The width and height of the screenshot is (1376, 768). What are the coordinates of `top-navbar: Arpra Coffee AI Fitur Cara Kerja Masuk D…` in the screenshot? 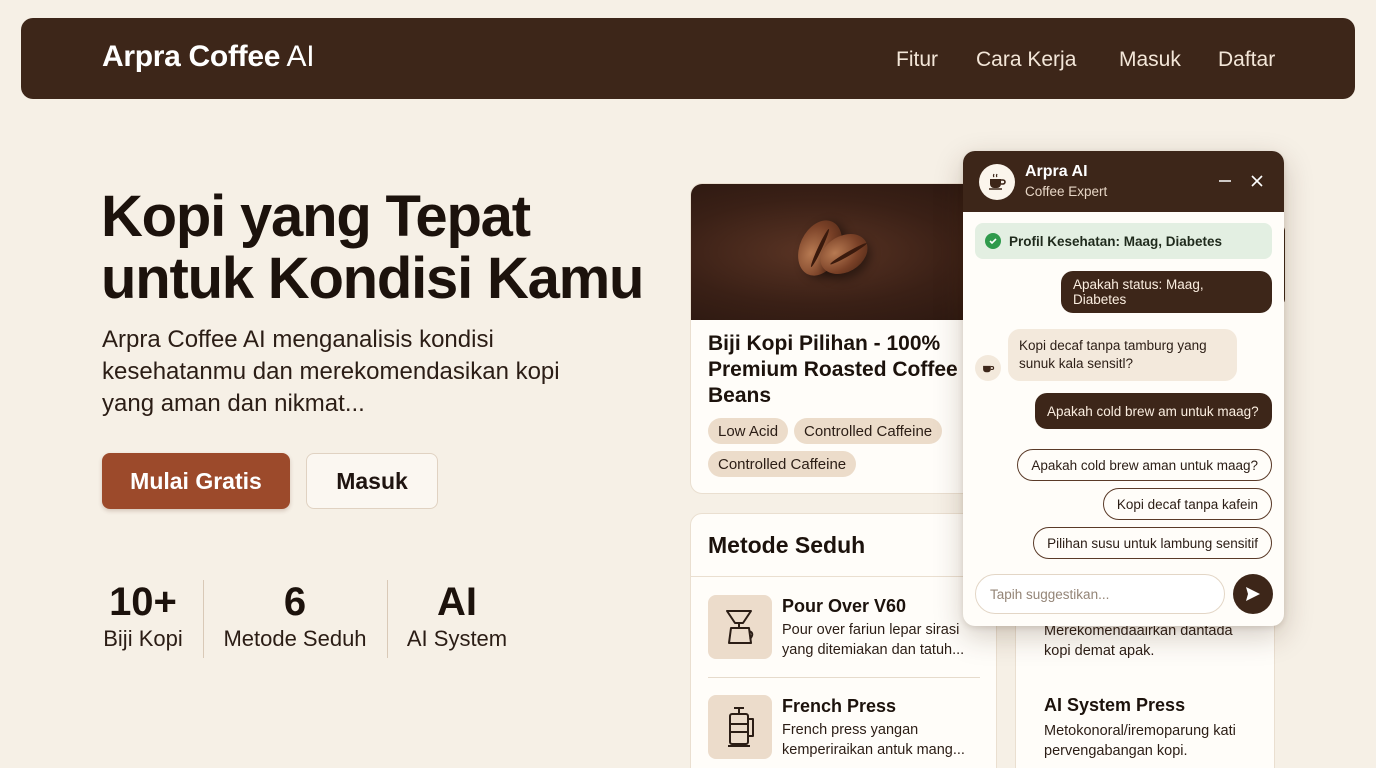 It's located at (688, 58).